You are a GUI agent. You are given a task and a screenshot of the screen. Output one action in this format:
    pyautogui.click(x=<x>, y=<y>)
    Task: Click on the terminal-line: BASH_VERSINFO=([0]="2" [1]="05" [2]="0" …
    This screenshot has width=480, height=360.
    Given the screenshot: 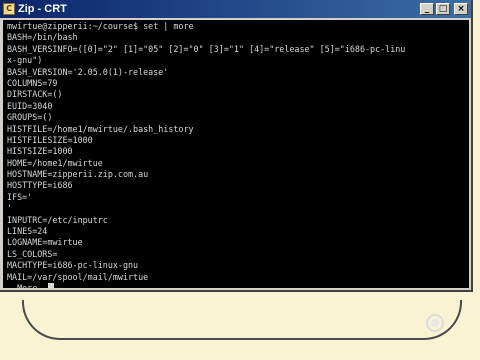 What is the action you would take?
    pyautogui.click(x=206, y=48)
    